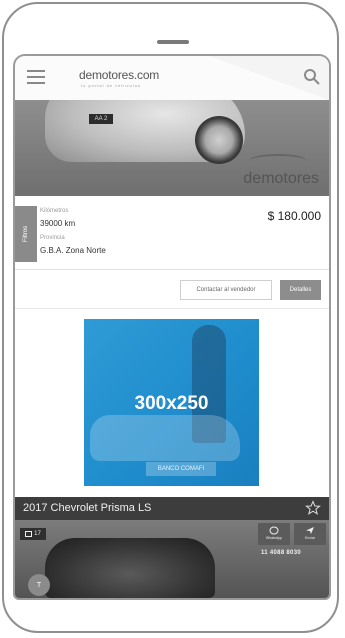 This screenshot has height=638, width=345. What do you see at coordinates (181, 469) in the screenshot?
I see `ad-bank-logo: BANCO COMAFI` at bounding box center [181, 469].